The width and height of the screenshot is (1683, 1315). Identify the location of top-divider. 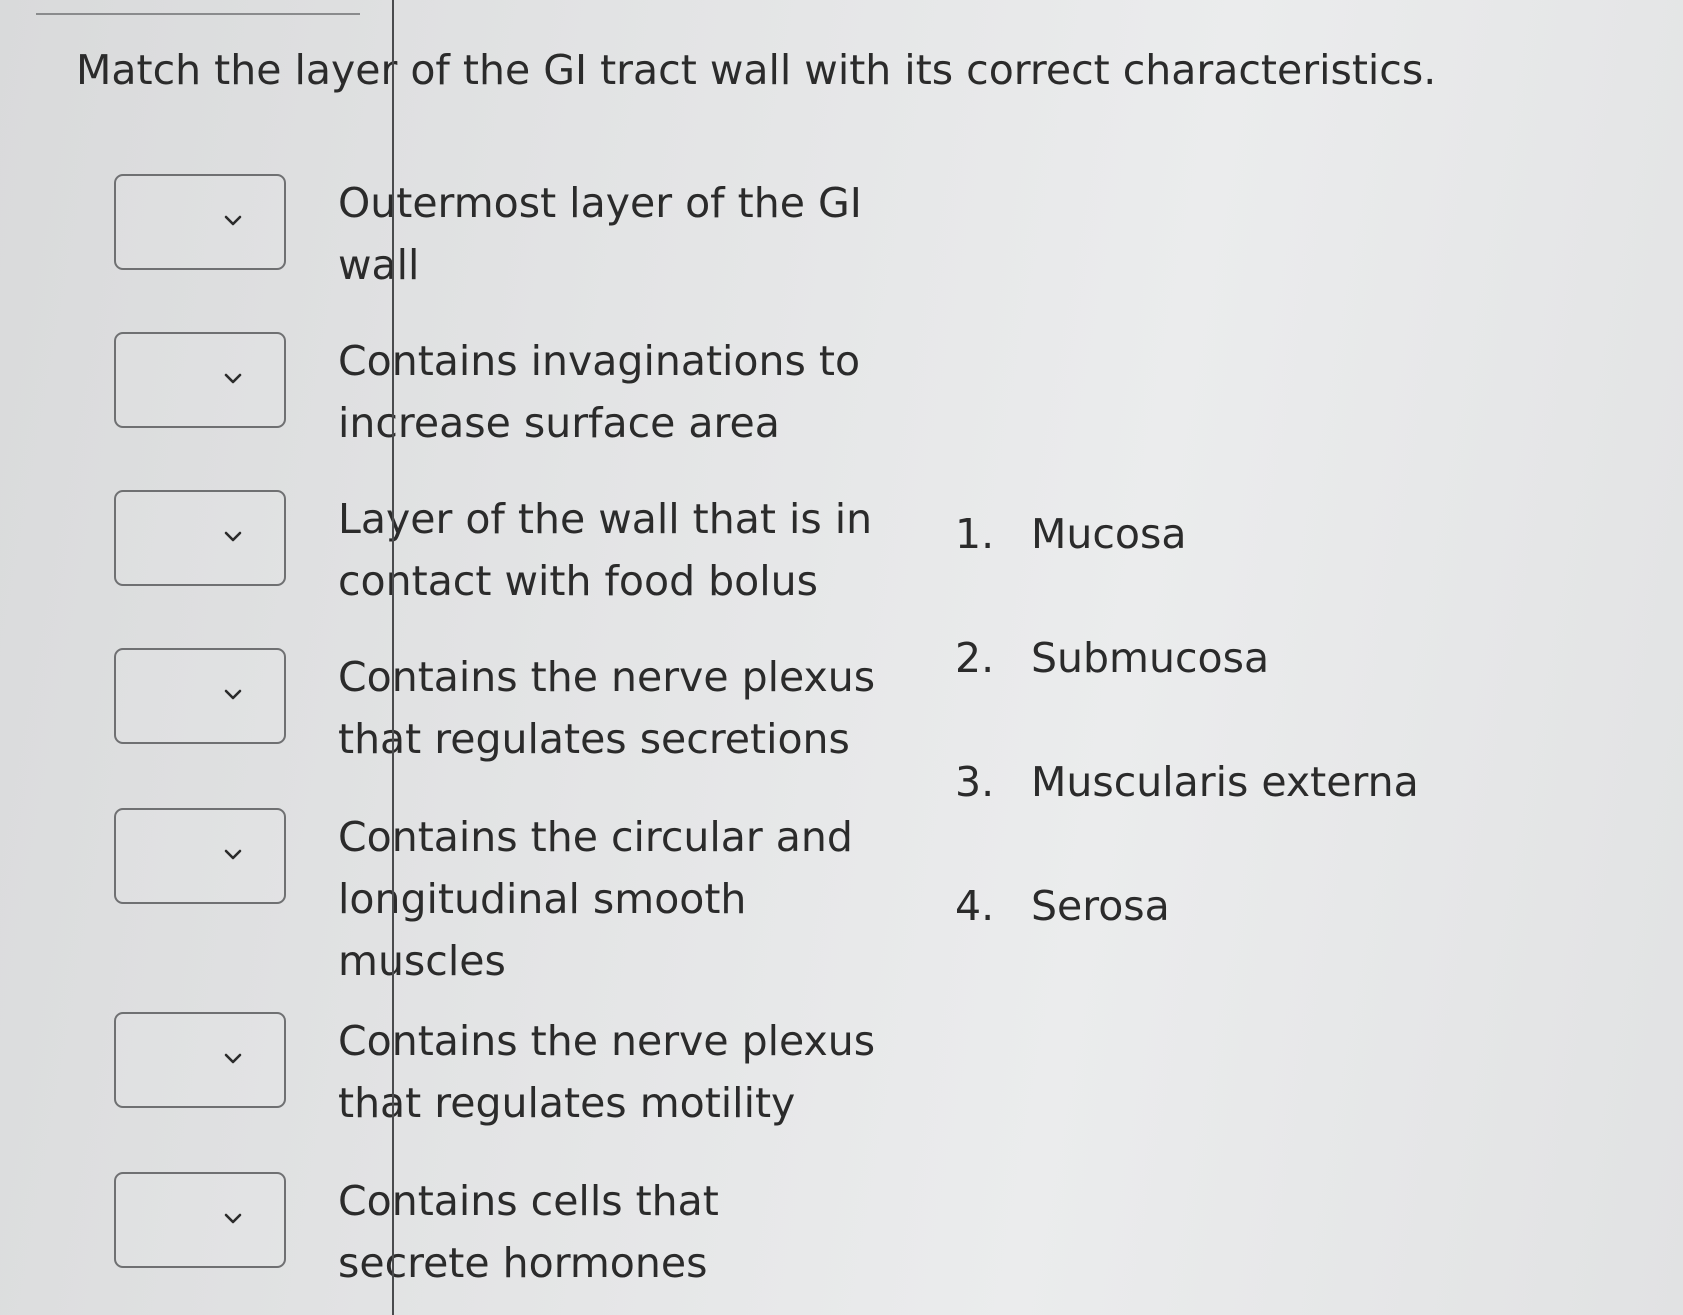
(198, 7).